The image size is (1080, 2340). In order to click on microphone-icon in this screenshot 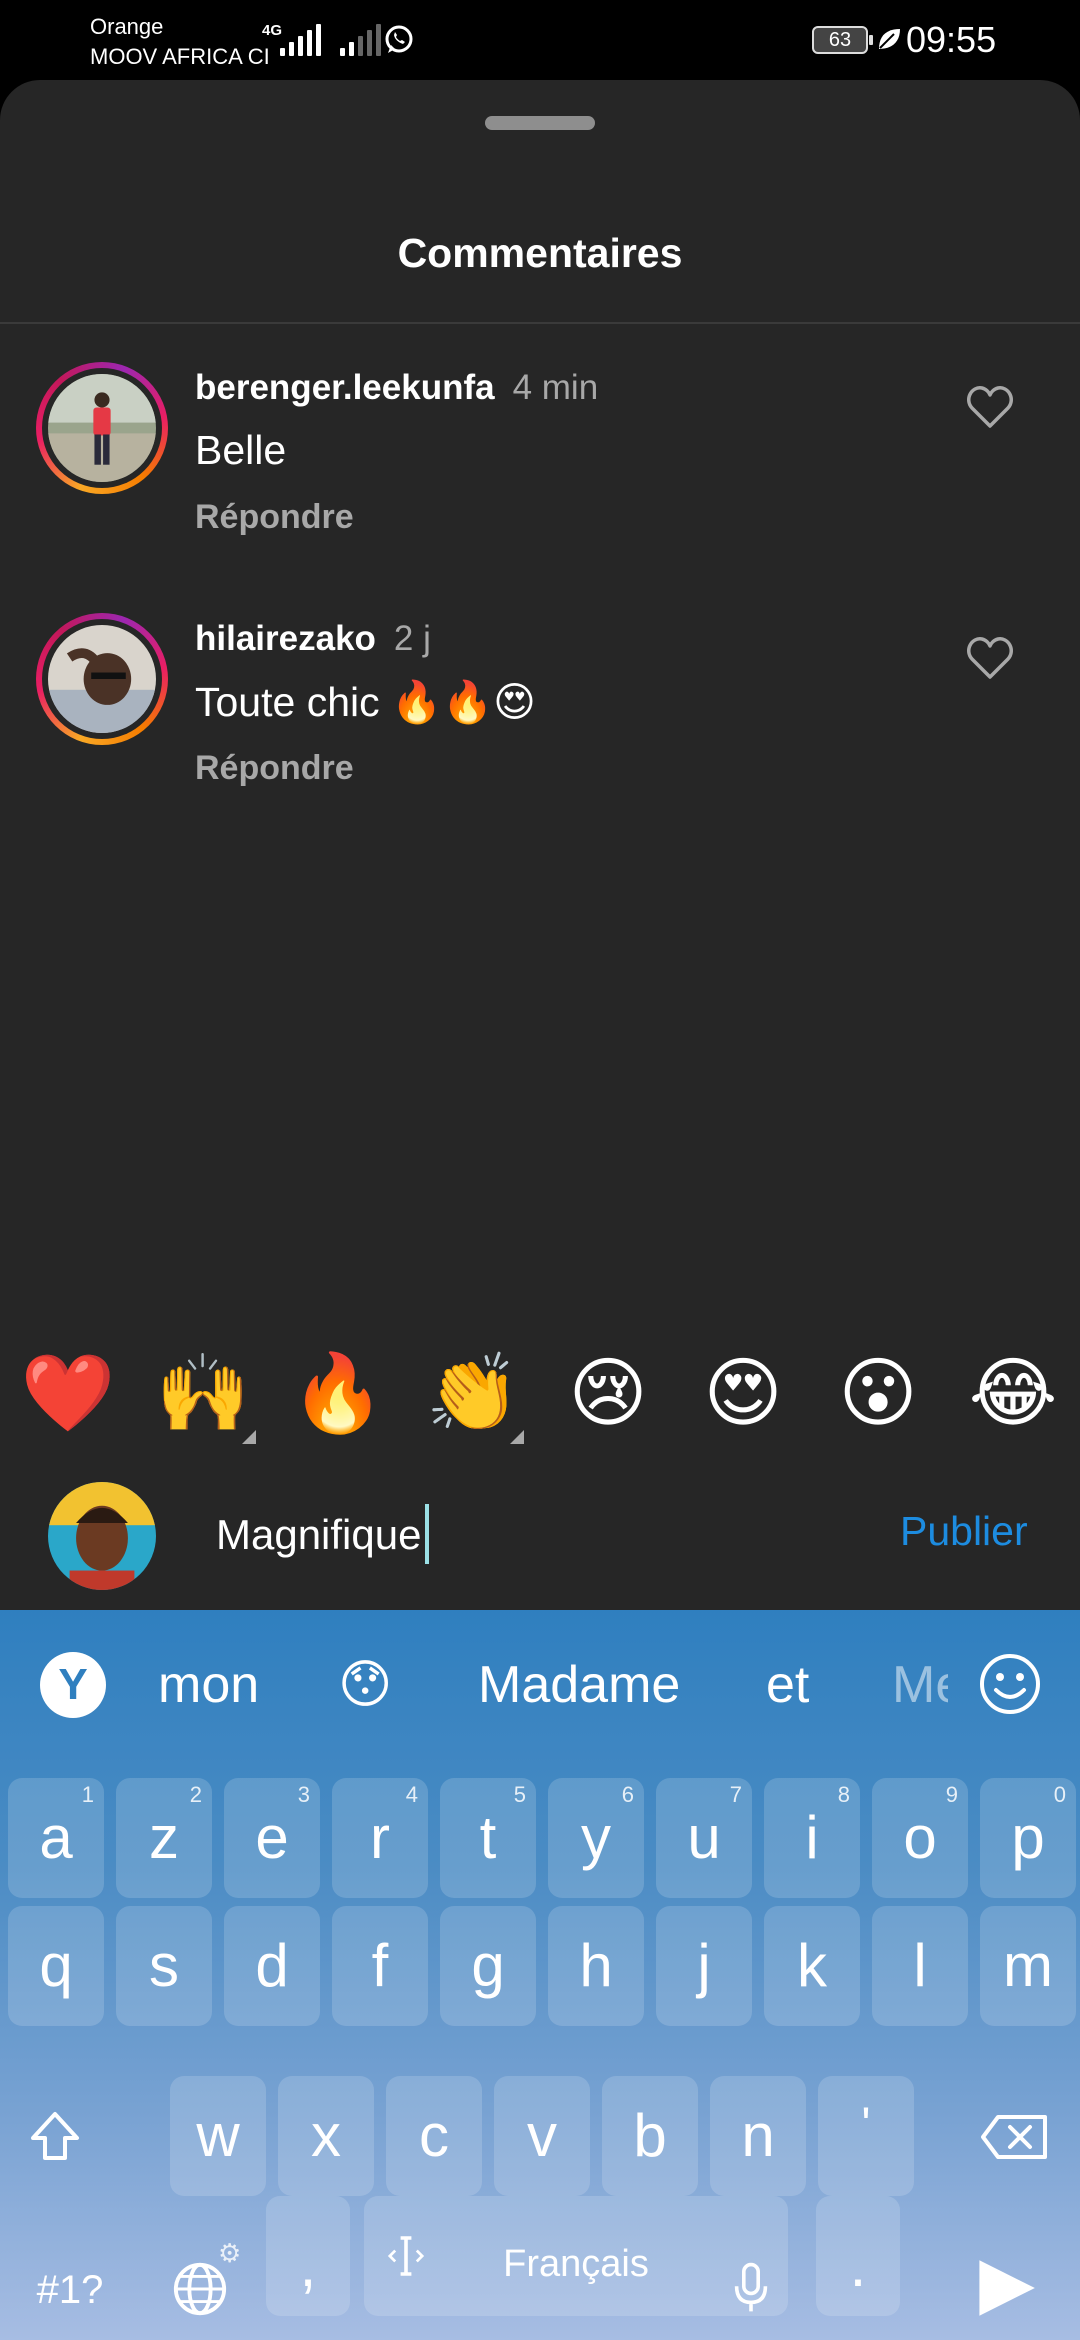, I will do `click(751, 2287)`.